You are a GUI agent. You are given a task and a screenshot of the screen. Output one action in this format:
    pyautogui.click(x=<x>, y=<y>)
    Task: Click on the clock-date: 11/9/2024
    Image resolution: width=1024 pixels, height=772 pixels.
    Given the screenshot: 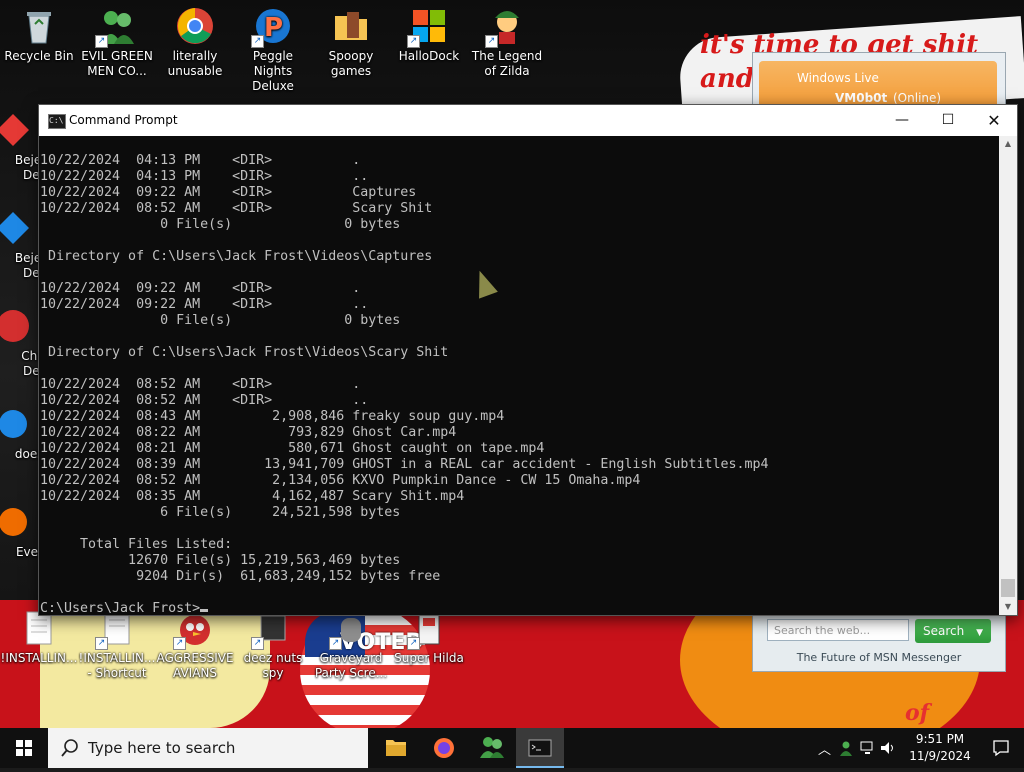 What is the action you would take?
    pyautogui.click(x=940, y=756)
    